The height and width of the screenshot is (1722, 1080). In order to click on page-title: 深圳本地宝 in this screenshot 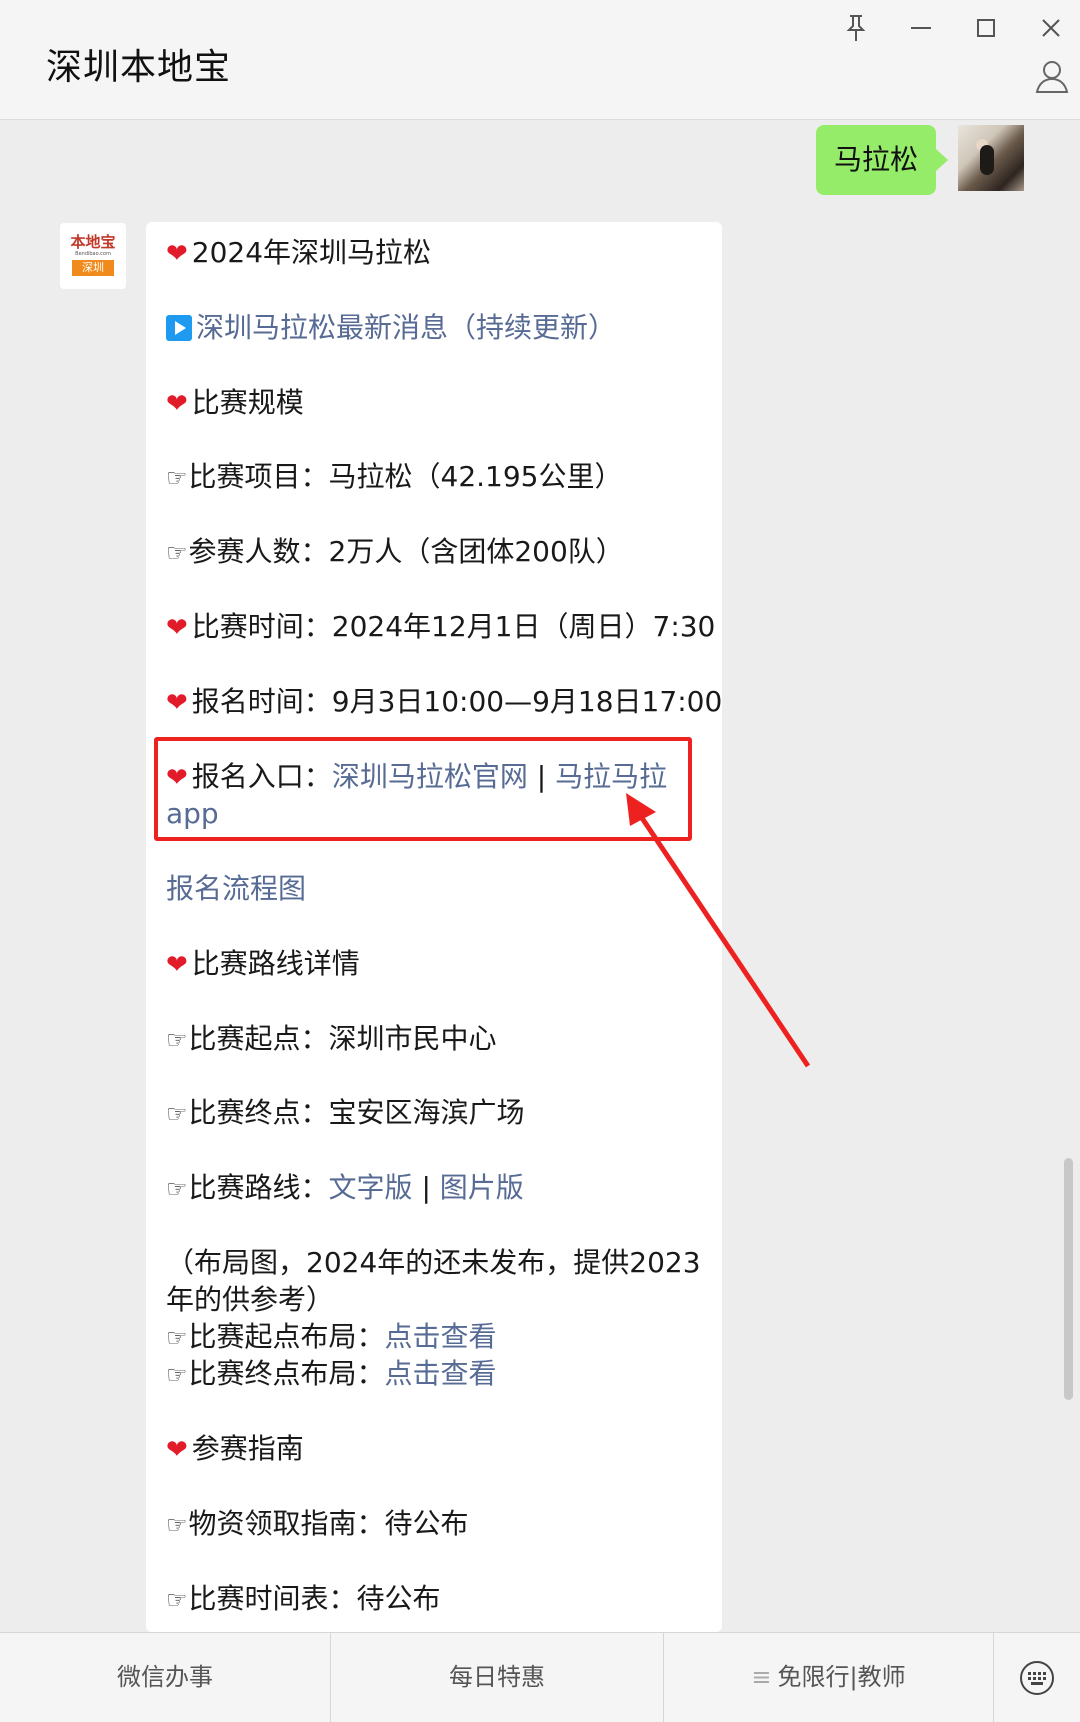, I will do `click(139, 67)`.